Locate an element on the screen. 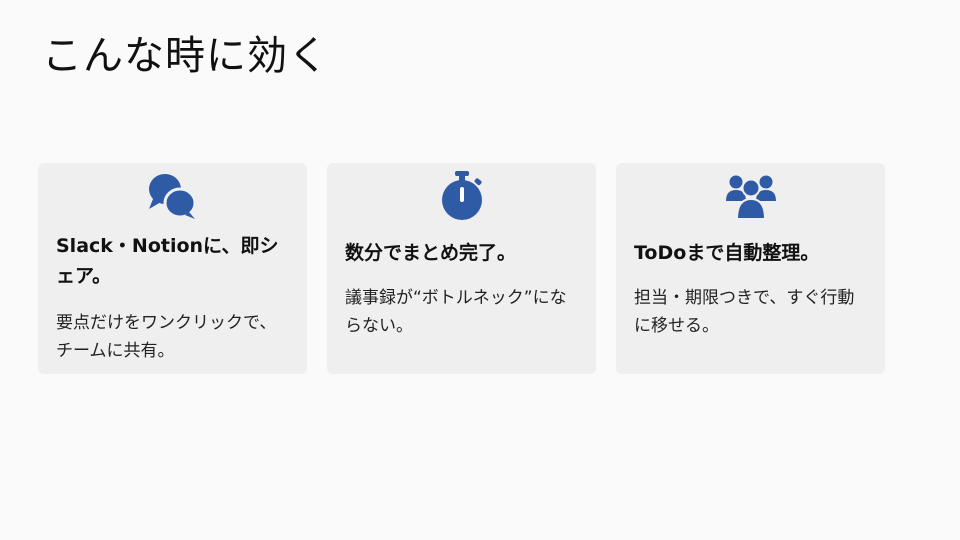 Image resolution: width=960 pixels, height=540 pixels. card-heading: ToDoまで自動整理。 is located at coordinates (727, 253).